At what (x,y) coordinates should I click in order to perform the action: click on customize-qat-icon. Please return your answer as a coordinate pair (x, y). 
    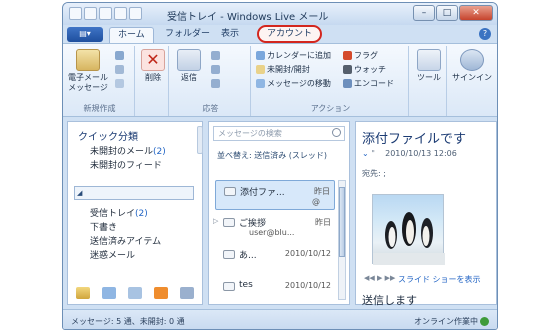
    Looking at the image, I should click on (135, 13).